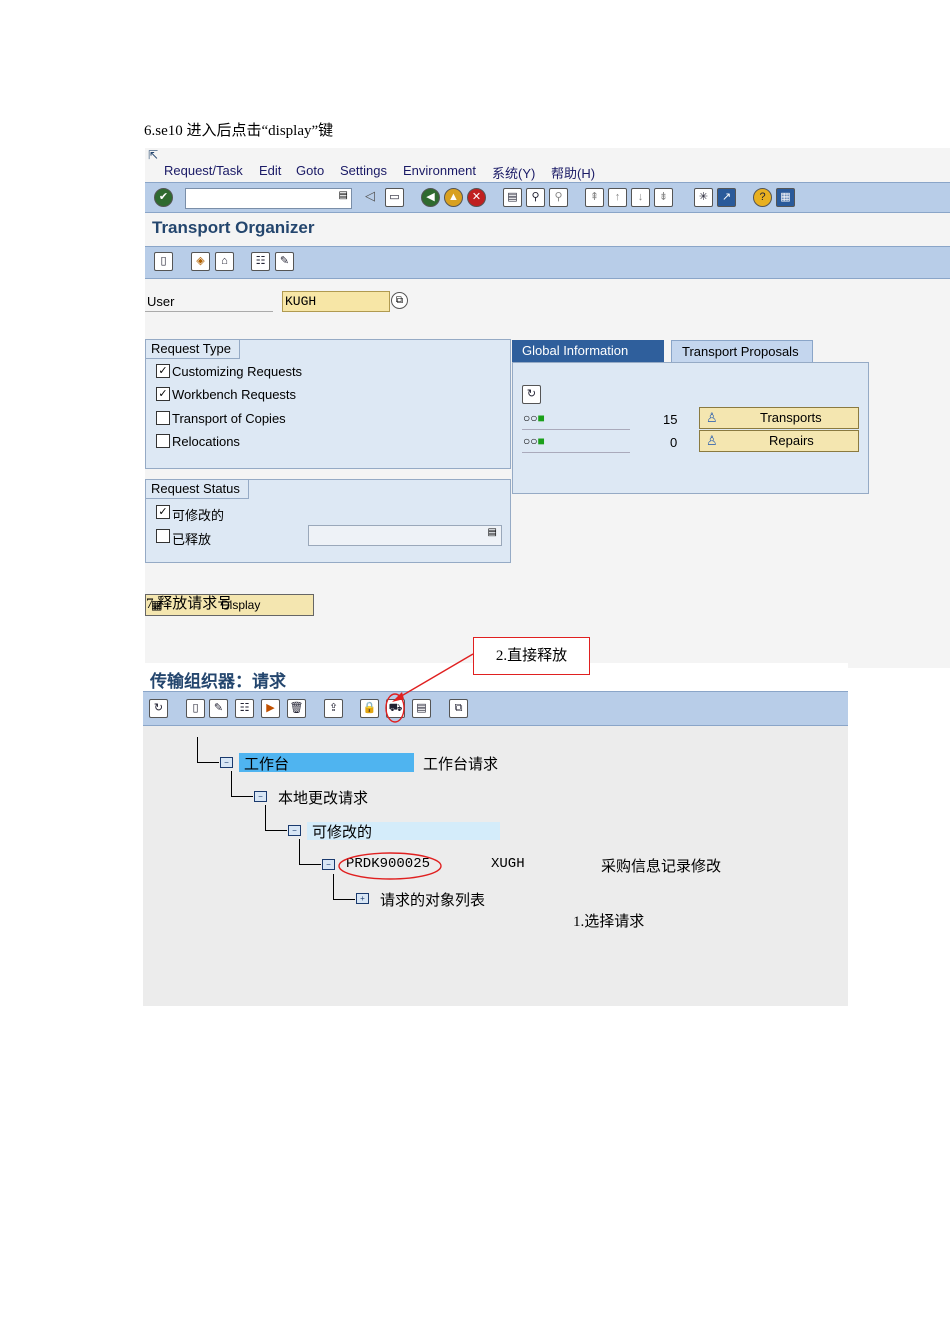 The height and width of the screenshot is (1344, 950). I want to click on display-change-icon: ◈, so click(200, 261).